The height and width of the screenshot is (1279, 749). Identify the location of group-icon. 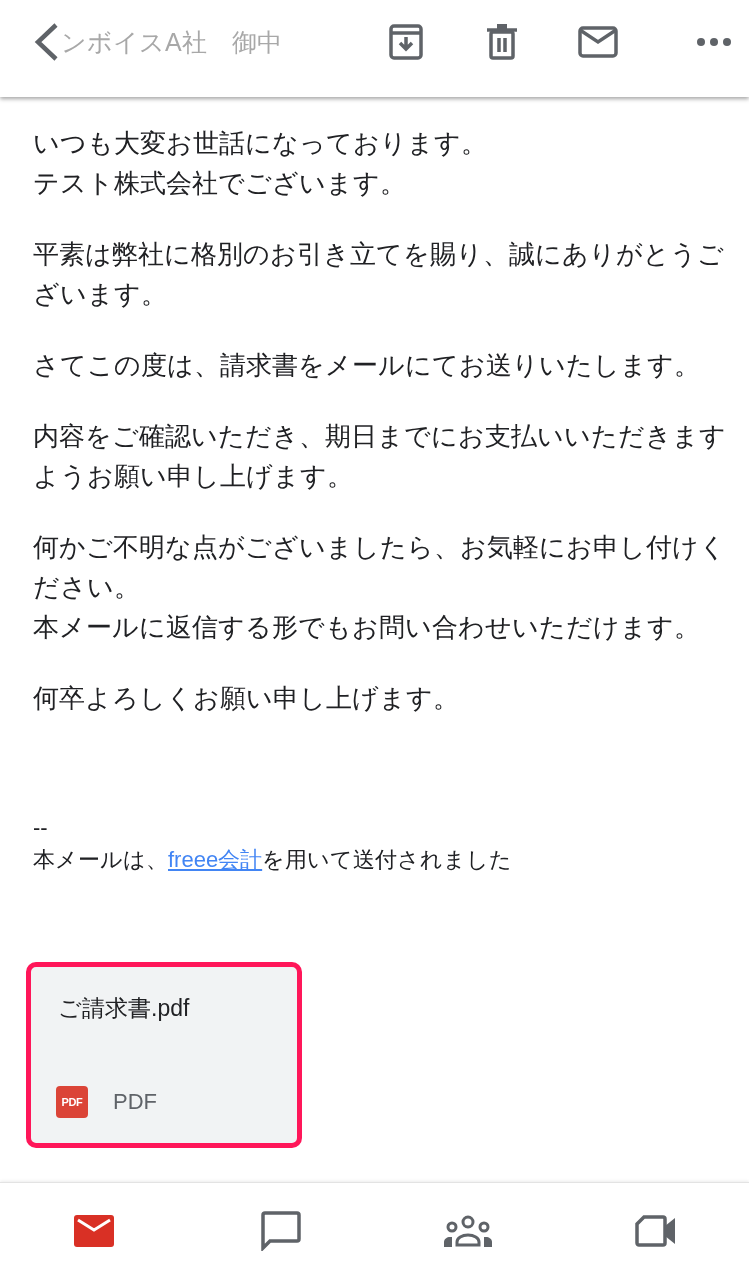
(468, 1231).